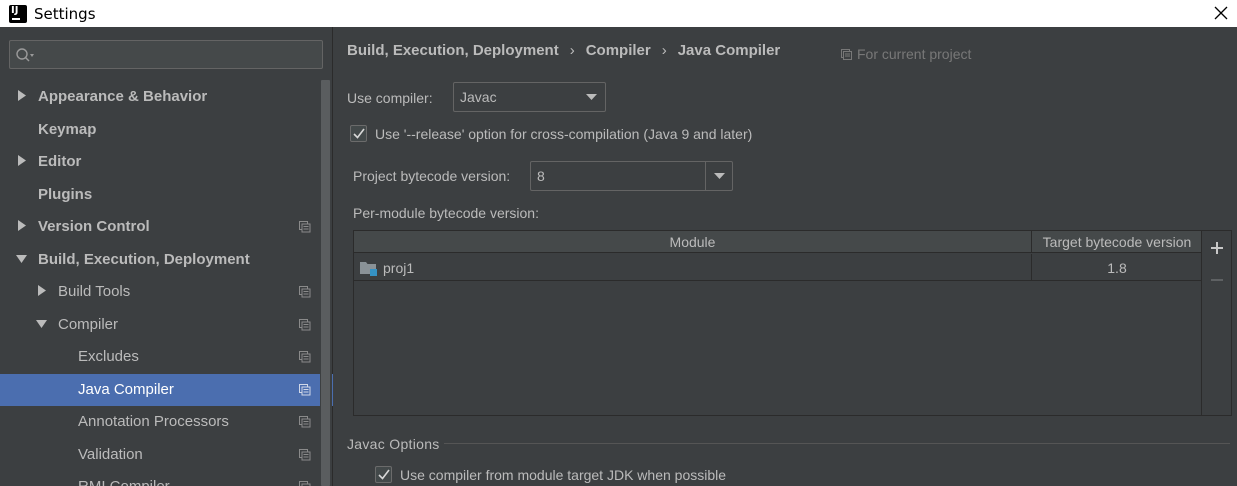 The height and width of the screenshot is (486, 1237). What do you see at coordinates (144, 259) in the screenshot?
I see `sidebar-item-label: Build, Execution, Deployment` at bounding box center [144, 259].